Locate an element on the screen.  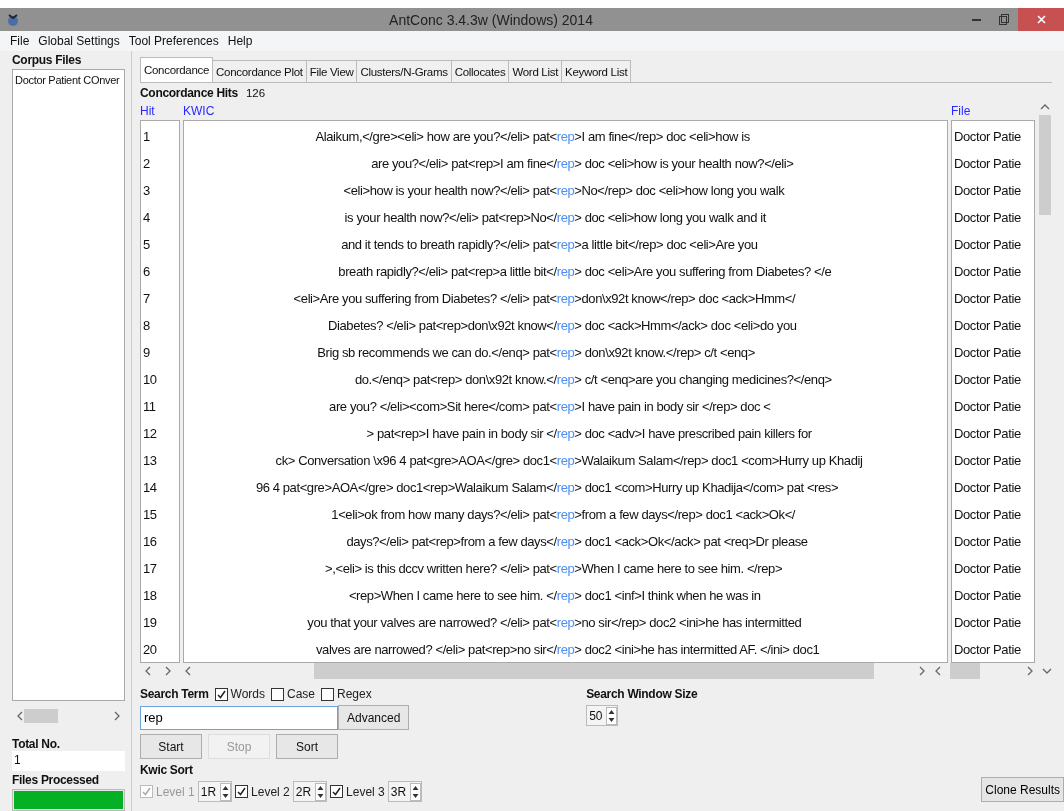
hit-number: 10 is located at coordinates (150, 380).